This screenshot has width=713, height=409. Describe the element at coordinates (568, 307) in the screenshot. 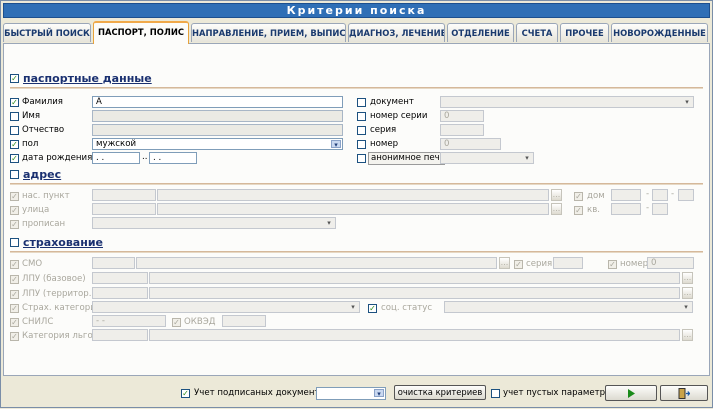

I see `social-status-select: ▾` at that location.